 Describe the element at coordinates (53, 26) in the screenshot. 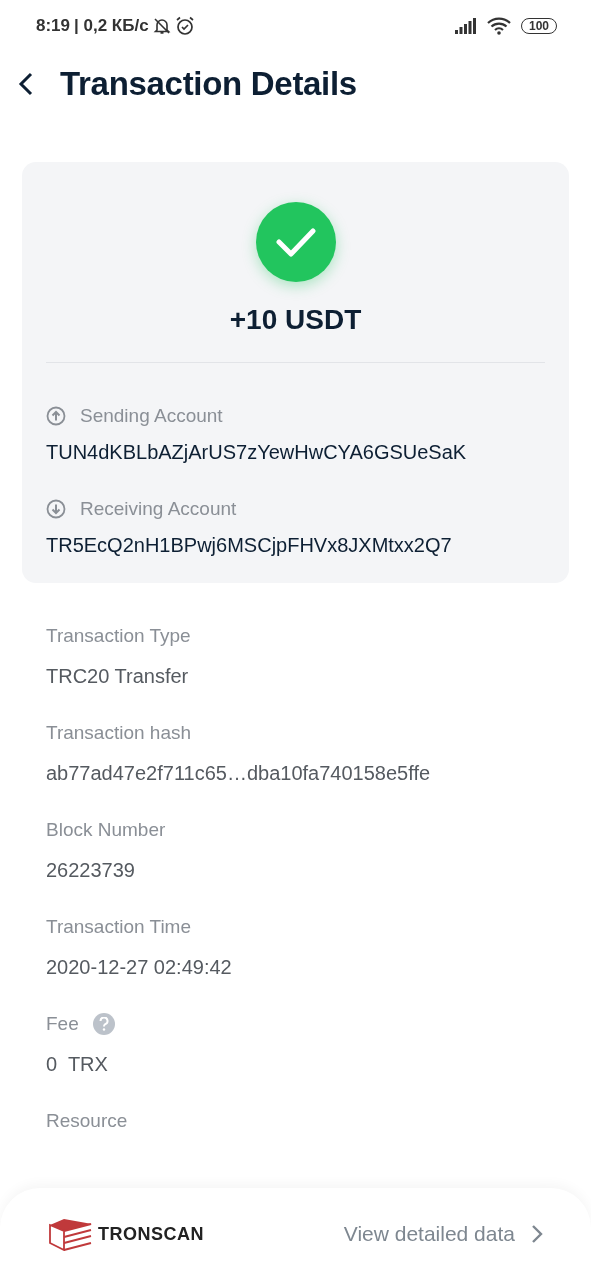

I see `status-time: 8:19` at that location.